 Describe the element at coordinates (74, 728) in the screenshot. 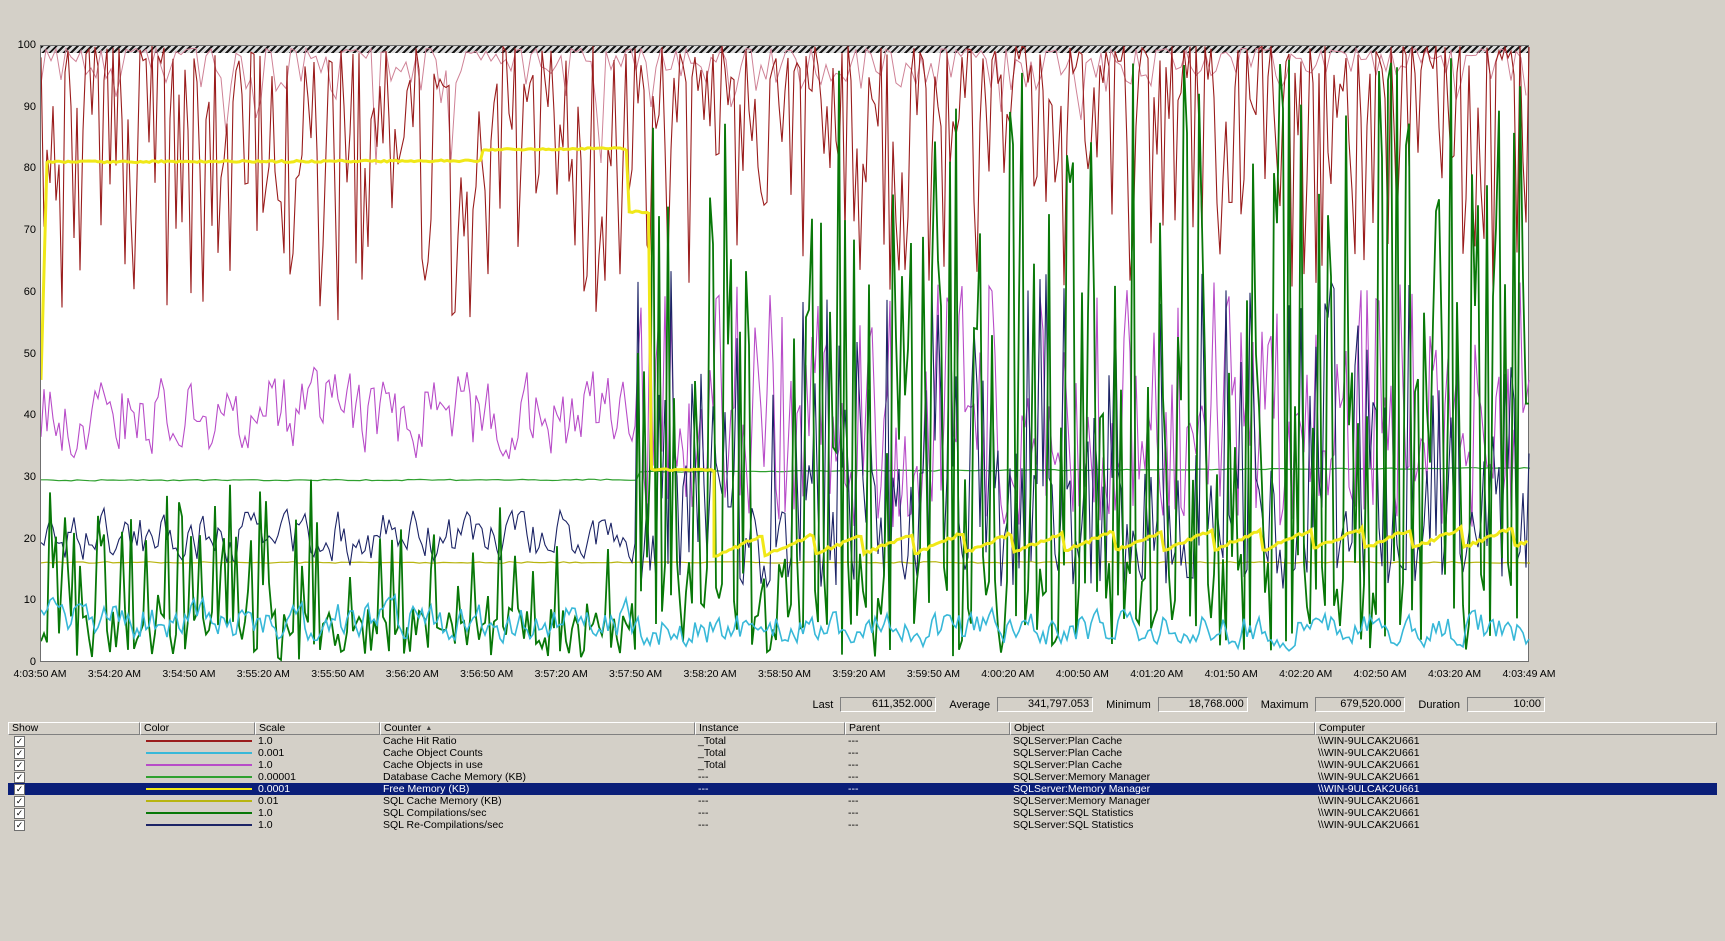

I see `legend-header-show: Show` at that location.